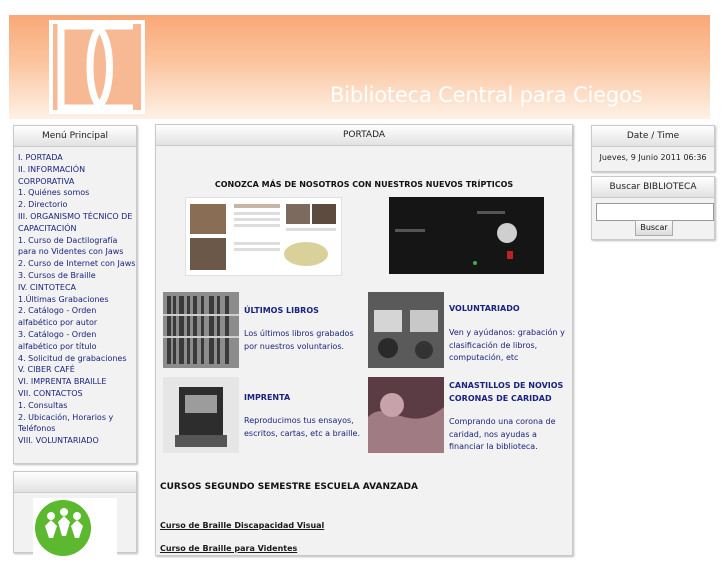 Image resolution: width=727 pixels, height=562 pixels. Describe the element at coordinates (242, 525) in the screenshot. I see `link-braille-discapacidad: Curso de Braille Discapacidad Visual` at that location.